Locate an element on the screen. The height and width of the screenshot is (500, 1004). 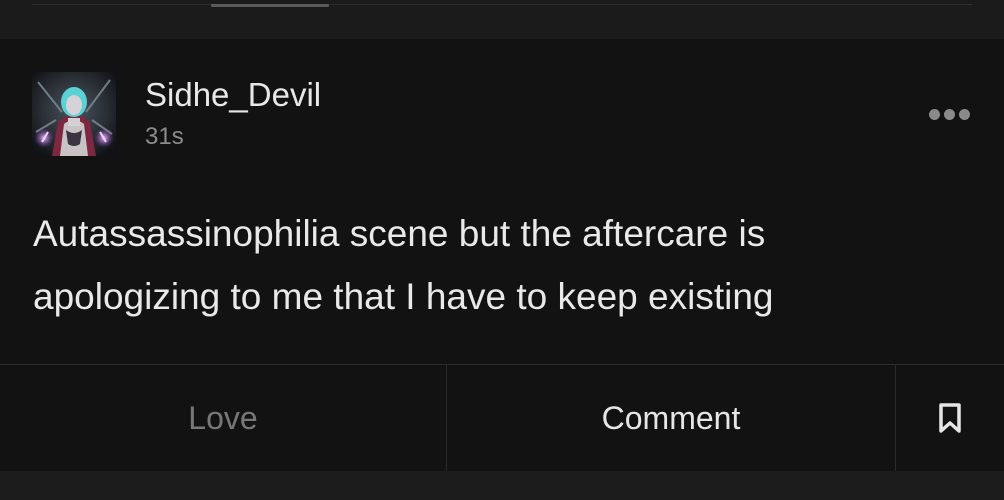
bookmark-button is located at coordinates (950, 418).